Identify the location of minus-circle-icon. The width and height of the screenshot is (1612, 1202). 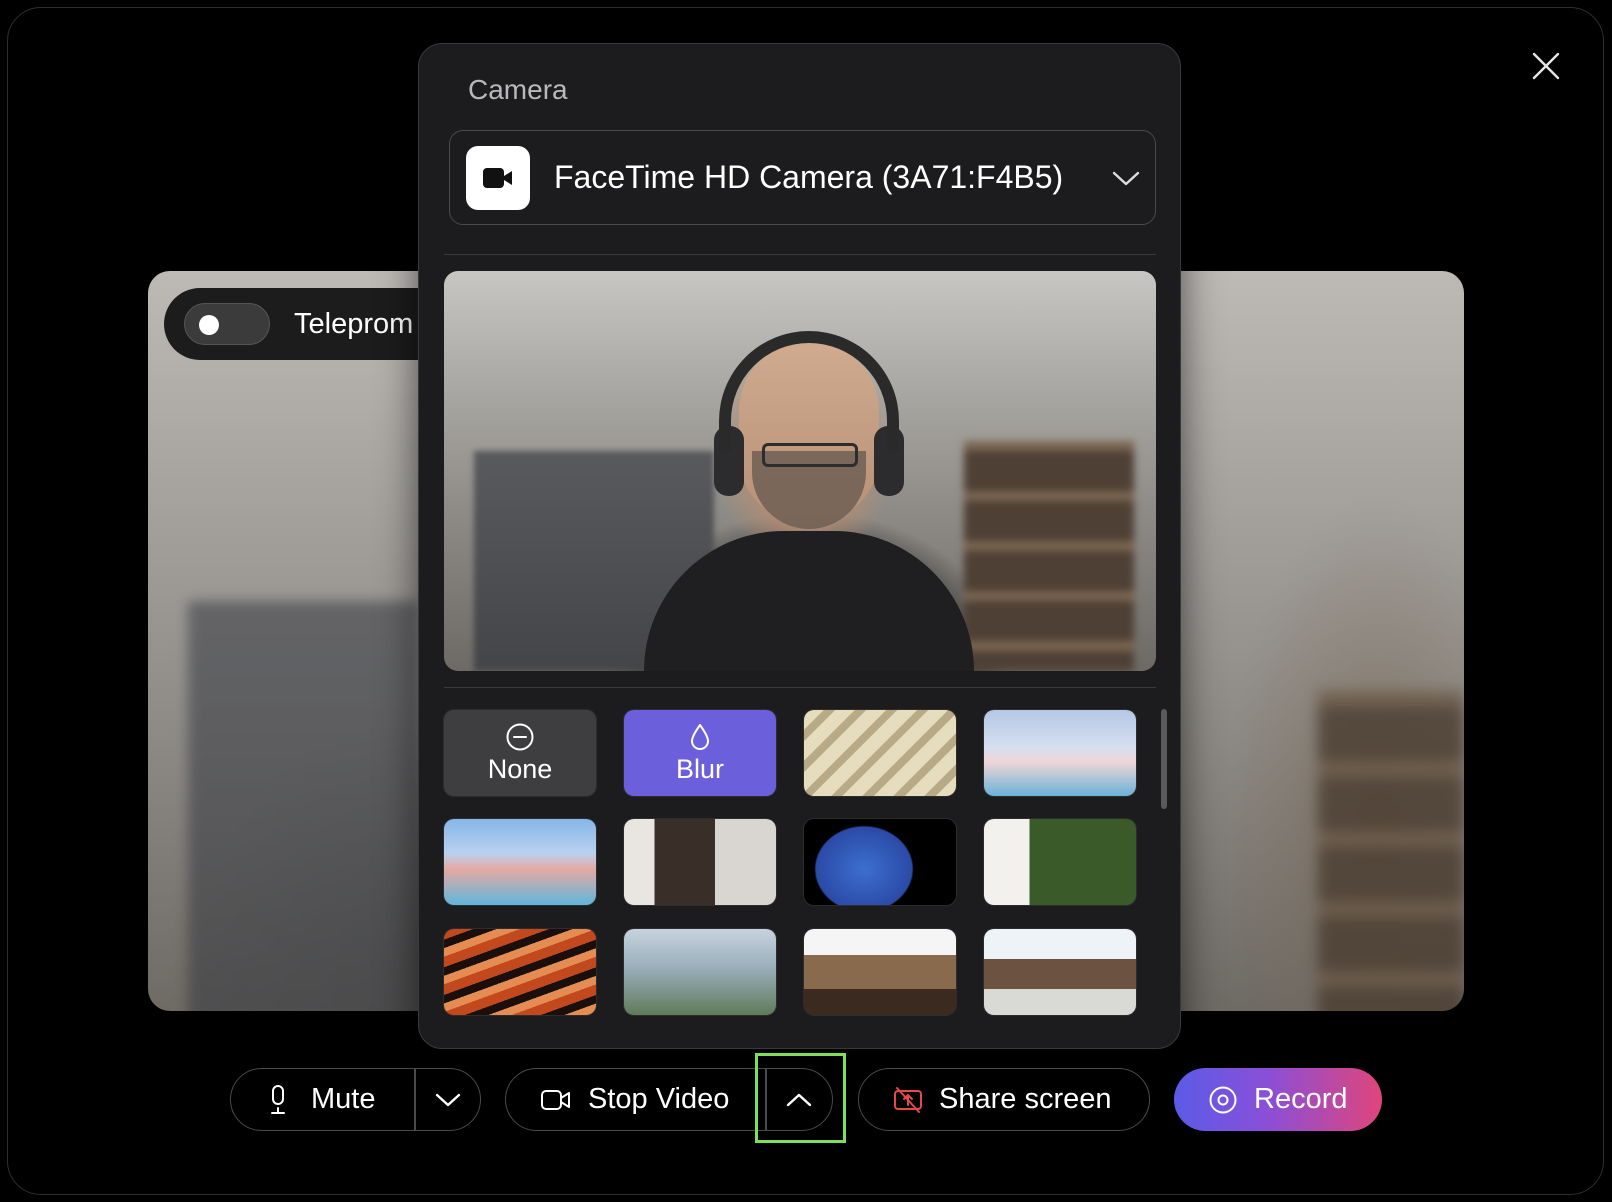
(520, 736).